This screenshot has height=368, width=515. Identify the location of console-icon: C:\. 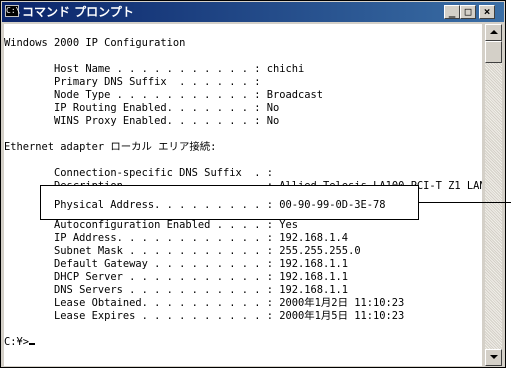
(12, 11).